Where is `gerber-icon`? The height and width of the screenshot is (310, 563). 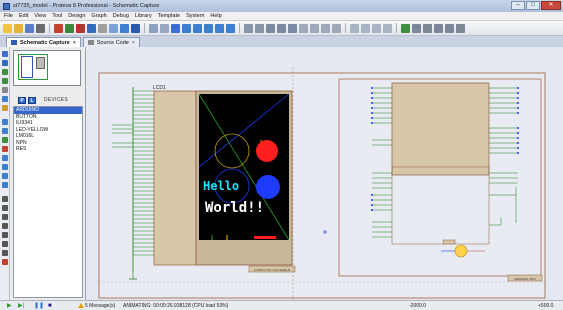
gerber-icon is located at coordinates (102, 28).